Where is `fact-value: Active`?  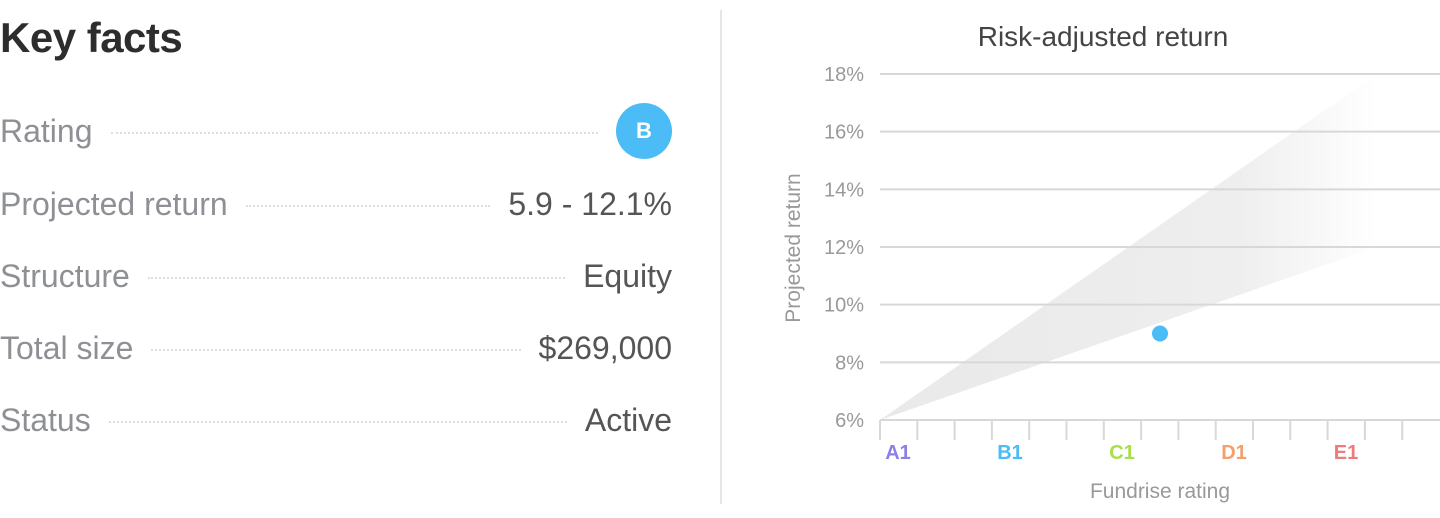 fact-value: Active is located at coordinates (628, 419).